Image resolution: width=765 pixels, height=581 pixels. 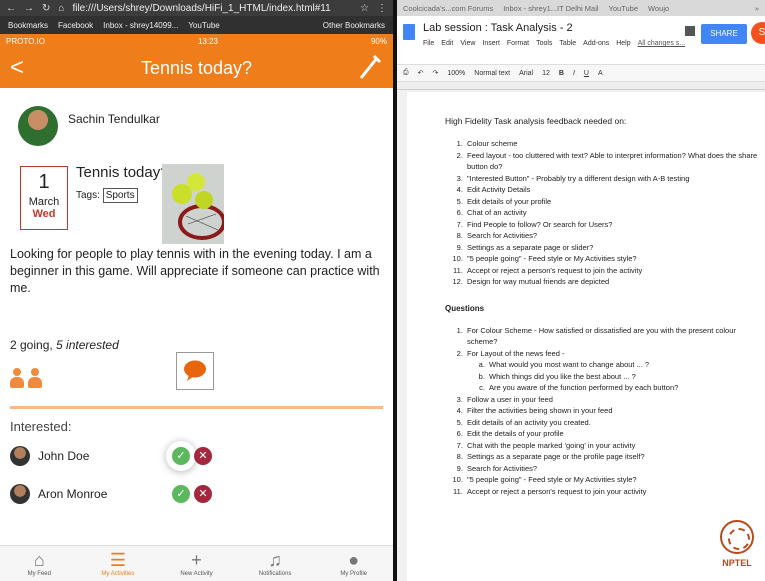 I want to click on bookmark-item: Facebook, so click(x=75, y=25).